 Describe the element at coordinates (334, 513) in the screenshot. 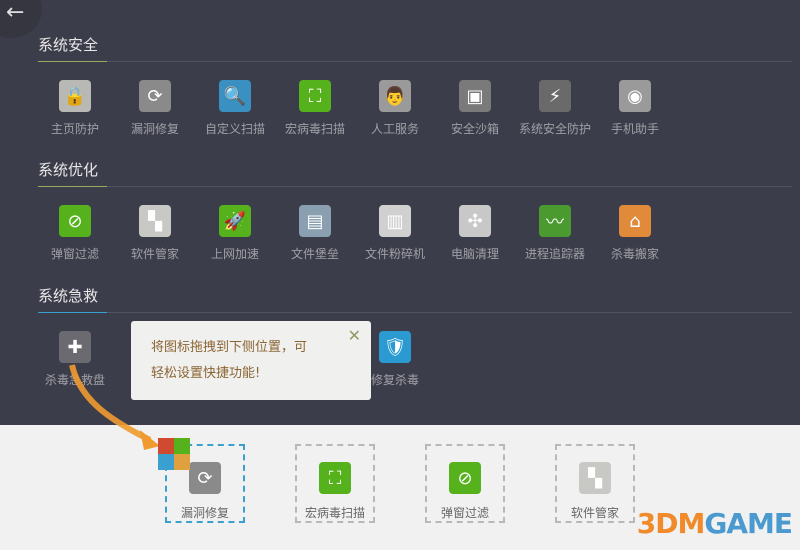

I see `shortcut-label: 宏病毒扫描` at that location.